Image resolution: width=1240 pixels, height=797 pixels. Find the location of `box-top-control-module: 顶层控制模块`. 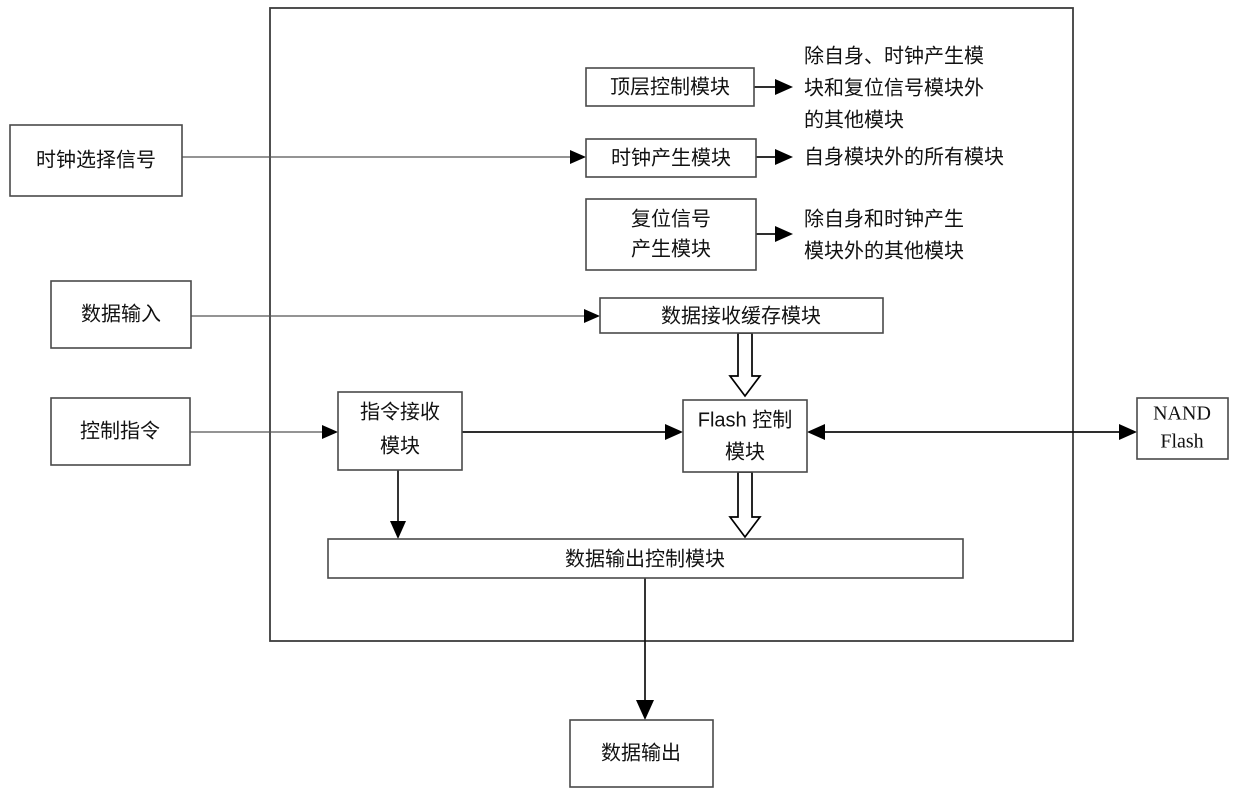

box-top-control-module: 顶层控制模块 is located at coordinates (670, 87).